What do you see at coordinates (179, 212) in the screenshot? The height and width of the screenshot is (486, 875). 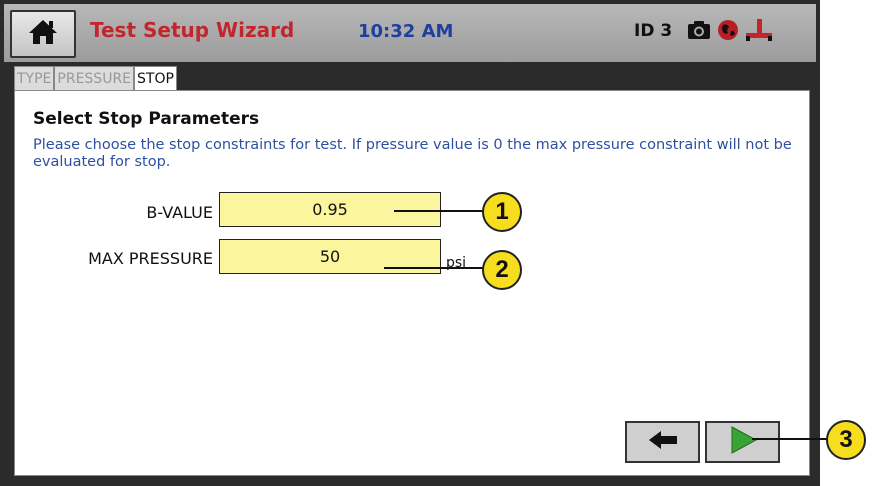 I see `b-value-label: B-VALUE` at bounding box center [179, 212].